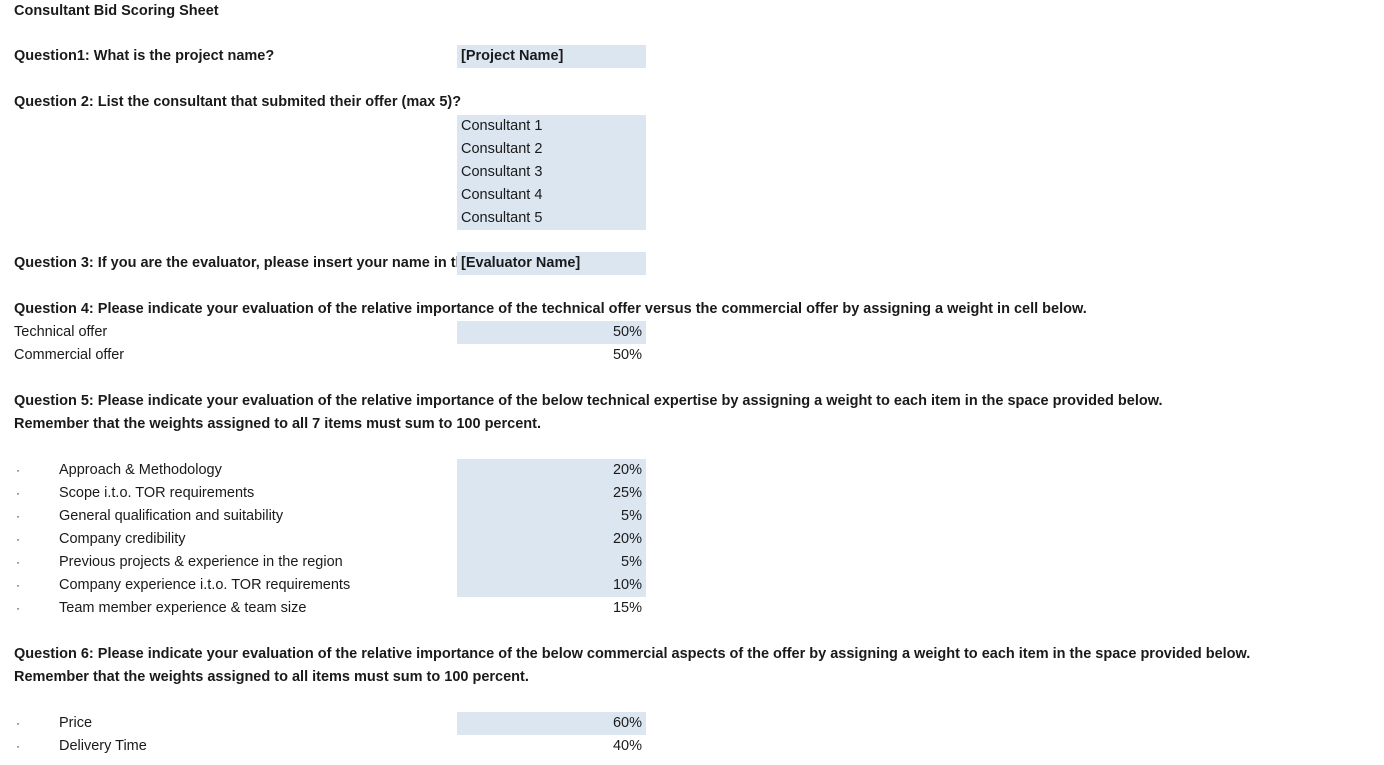 This screenshot has height=765, width=1384. Describe the element at coordinates (692, 355) in the screenshot. I see `commercial-offer-row: Commercial offer 50%` at that location.